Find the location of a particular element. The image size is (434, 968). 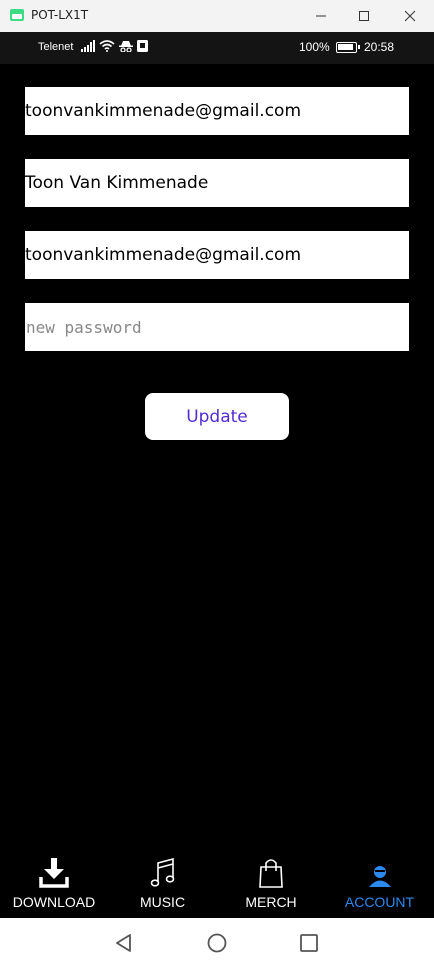

signal-icon is located at coordinates (88, 46).